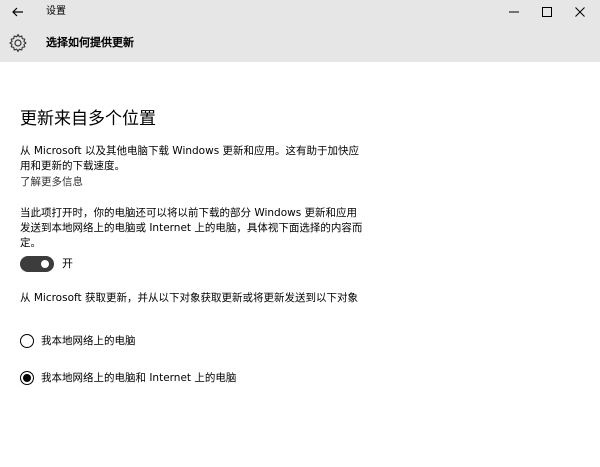 The height and width of the screenshot is (467, 600). I want to click on maximize-button, so click(547, 12).